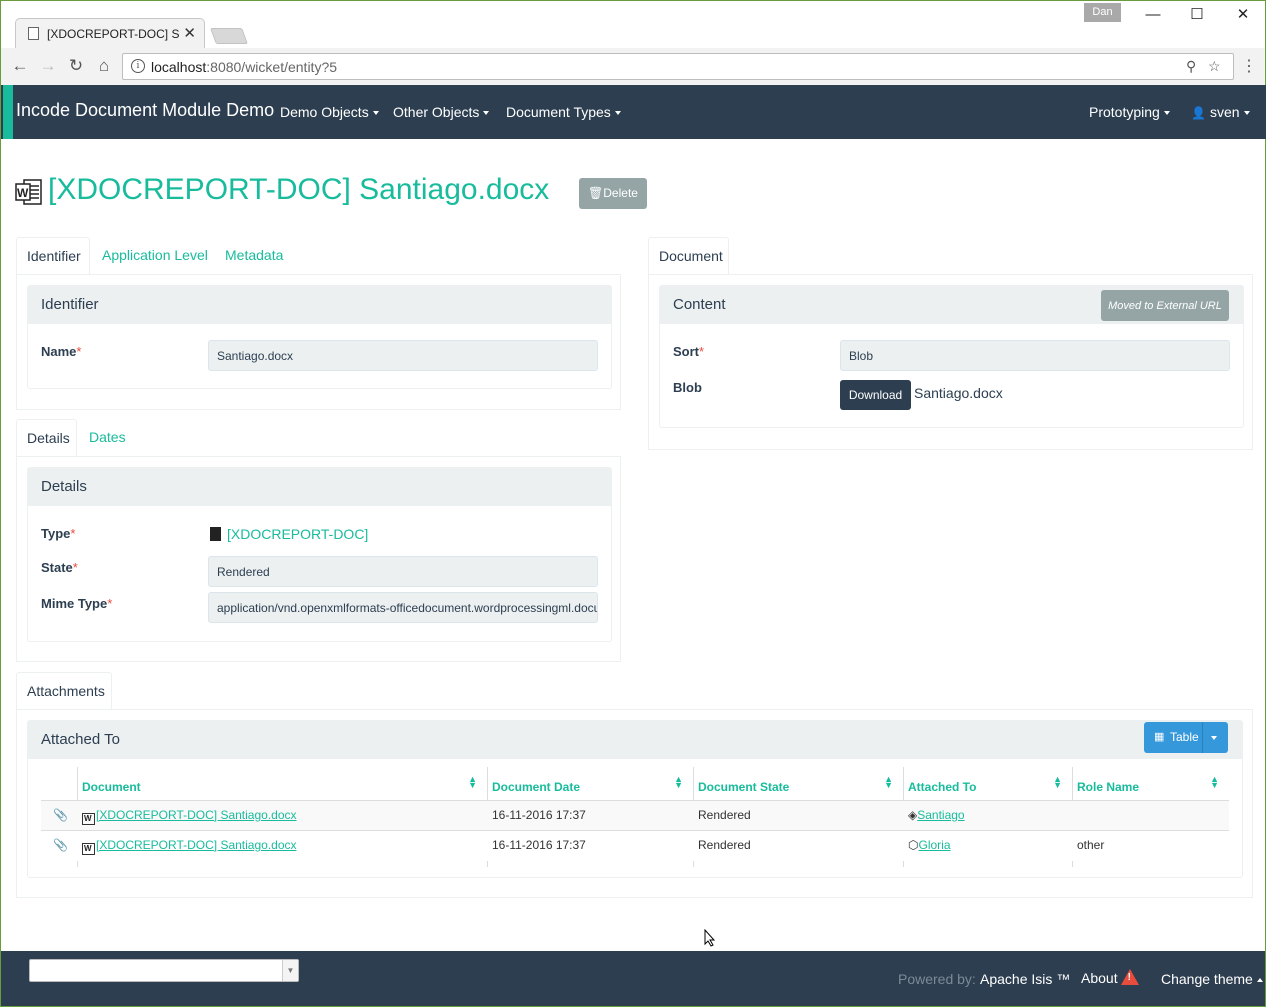 Image resolution: width=1266 pixels, height=1007 pixels. What do you see at coordinates (272, 67) in the screenshot?
I see `url-path: :8080/wicket/entity?5` at bounding box center [272, 67].